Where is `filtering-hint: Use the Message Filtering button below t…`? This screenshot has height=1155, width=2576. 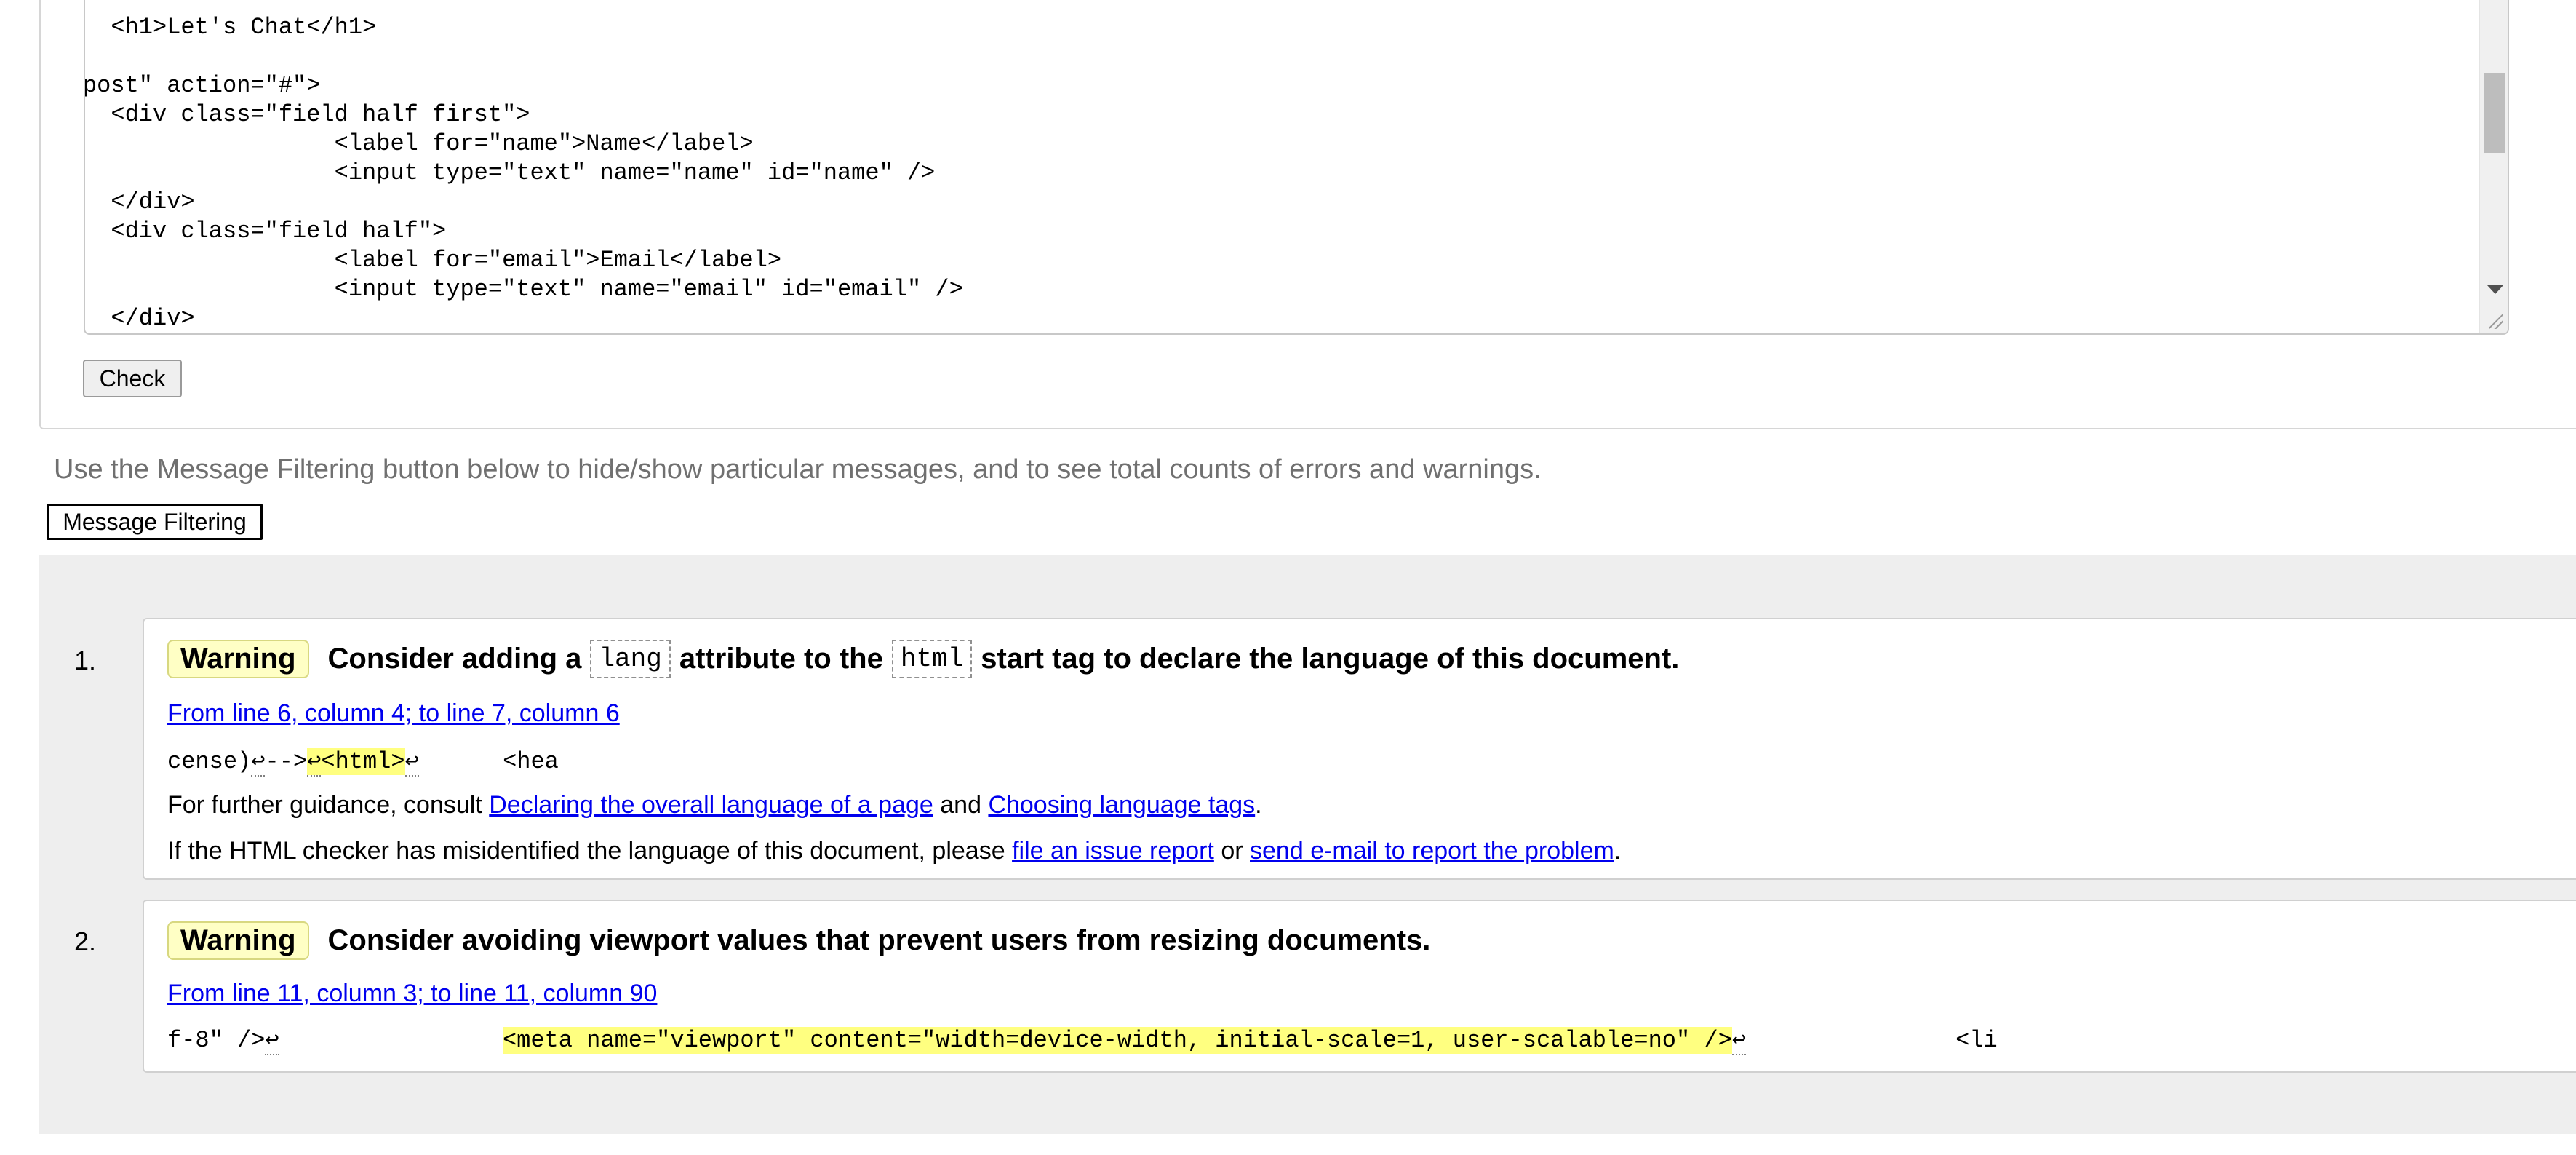
filtering-hint: Use the Message Filtering button below t… is located at coordinates (798, 469).